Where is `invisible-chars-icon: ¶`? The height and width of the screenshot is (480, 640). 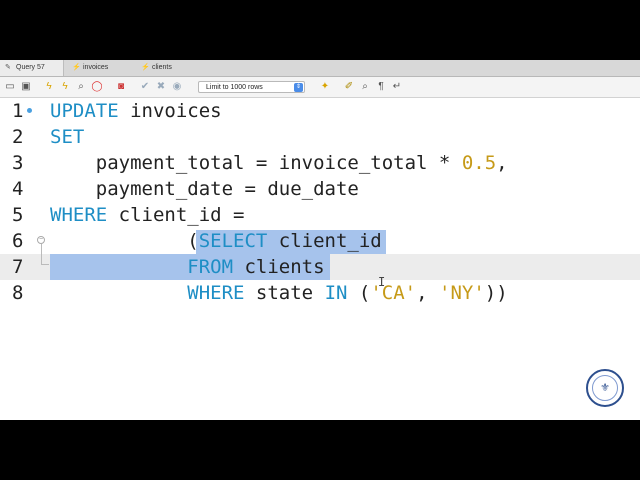
invisible-chars-icon: ¶ is located at coordinates (381, 87).